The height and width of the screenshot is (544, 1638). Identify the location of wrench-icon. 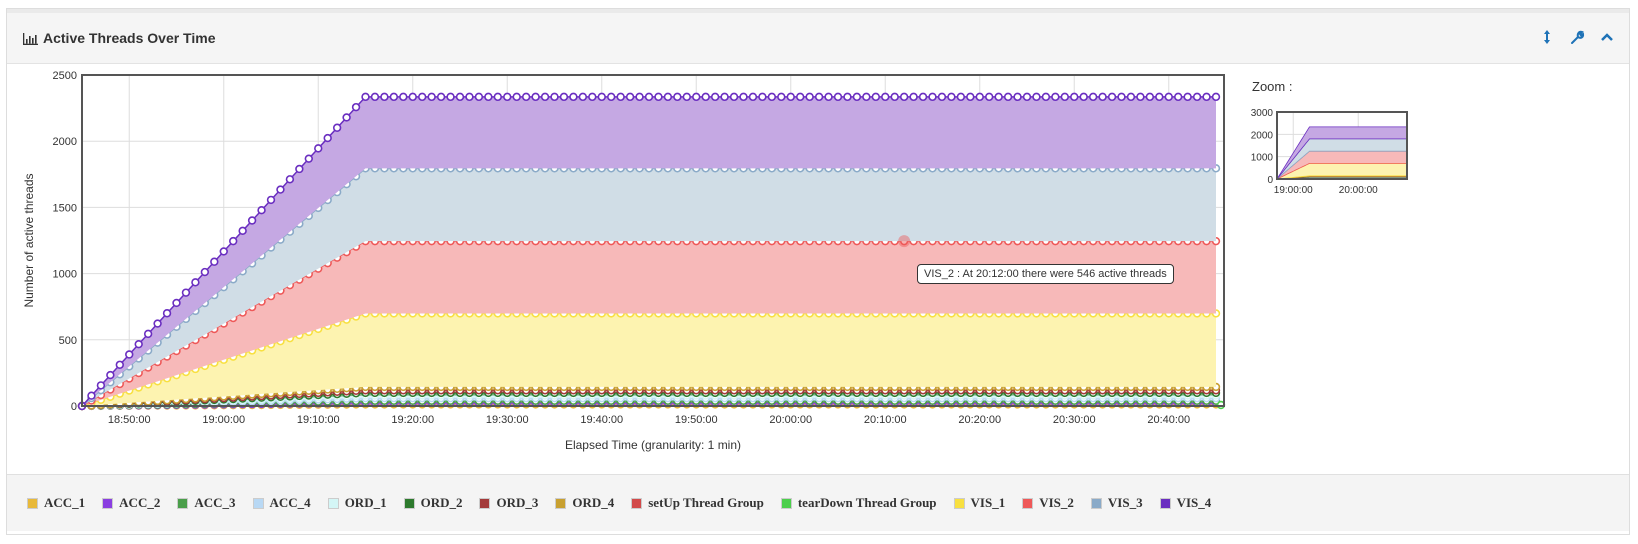
(1577, 37).